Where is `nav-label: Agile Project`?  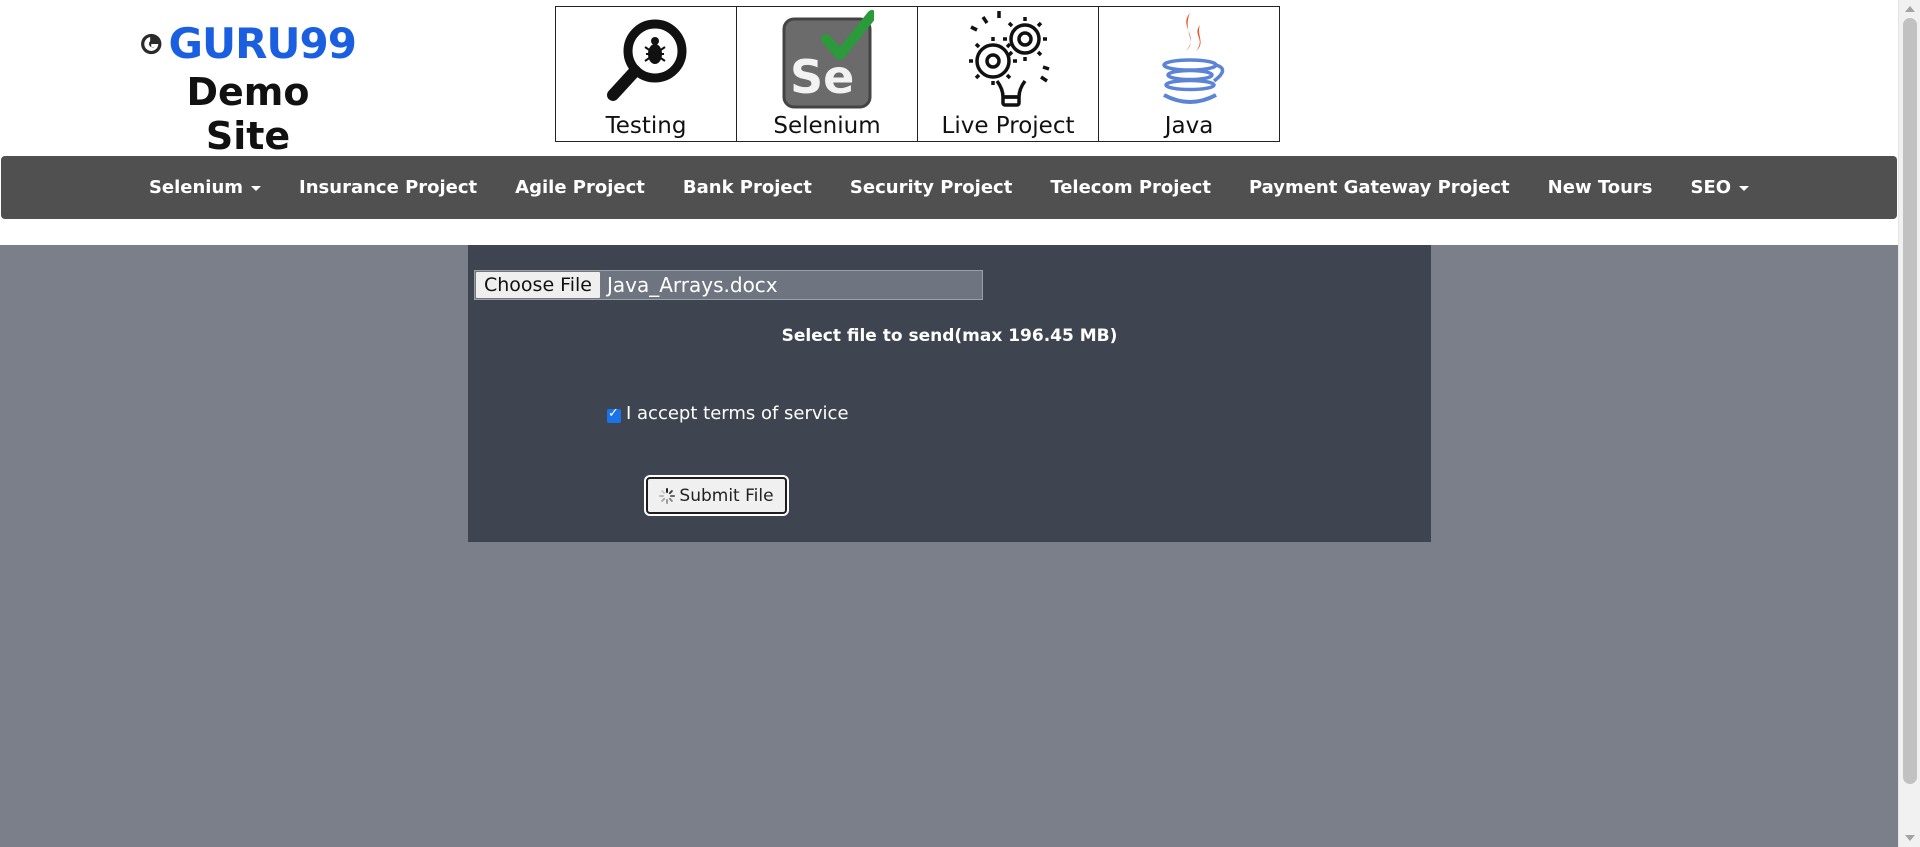 nav-label: Agile Project is located at coordinates (580, 187).